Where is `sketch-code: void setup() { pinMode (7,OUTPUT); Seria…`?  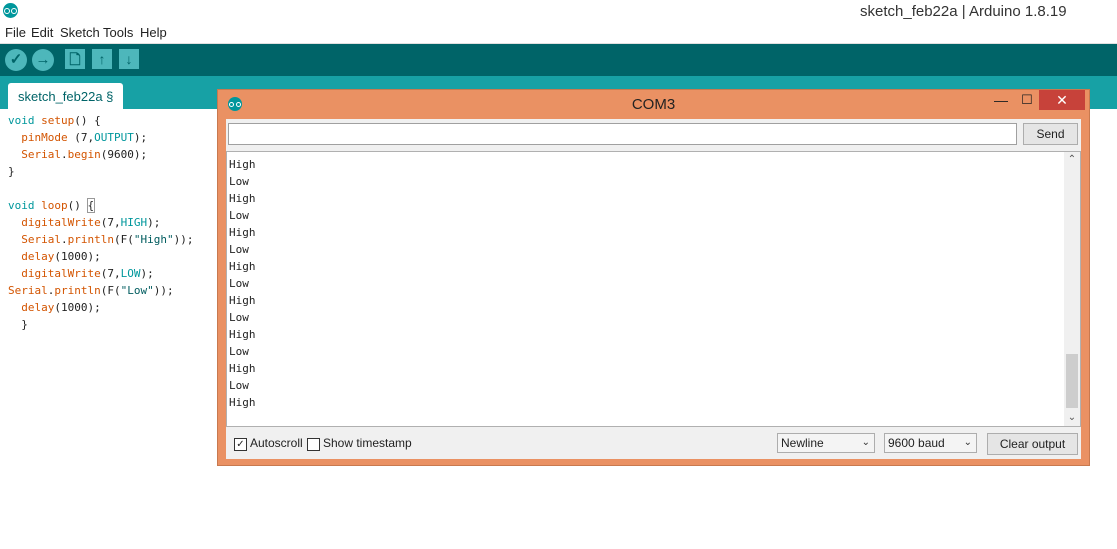
sketch-code: void setup() { pinMode (7,OUTPUT); Seria… is located at coordinates (100, 222).